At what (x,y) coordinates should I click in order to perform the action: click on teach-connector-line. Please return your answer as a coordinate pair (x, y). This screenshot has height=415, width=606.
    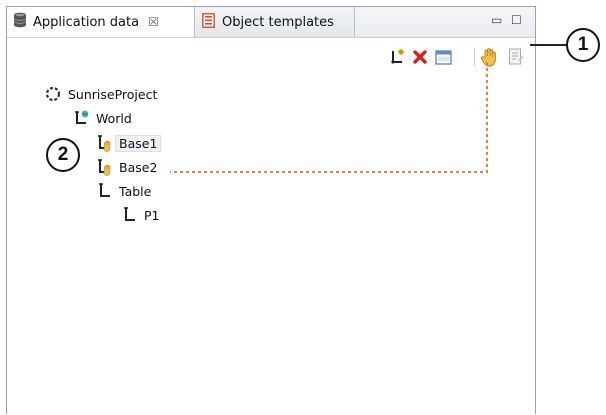
    Looking at the image, I should click on (329, 117).